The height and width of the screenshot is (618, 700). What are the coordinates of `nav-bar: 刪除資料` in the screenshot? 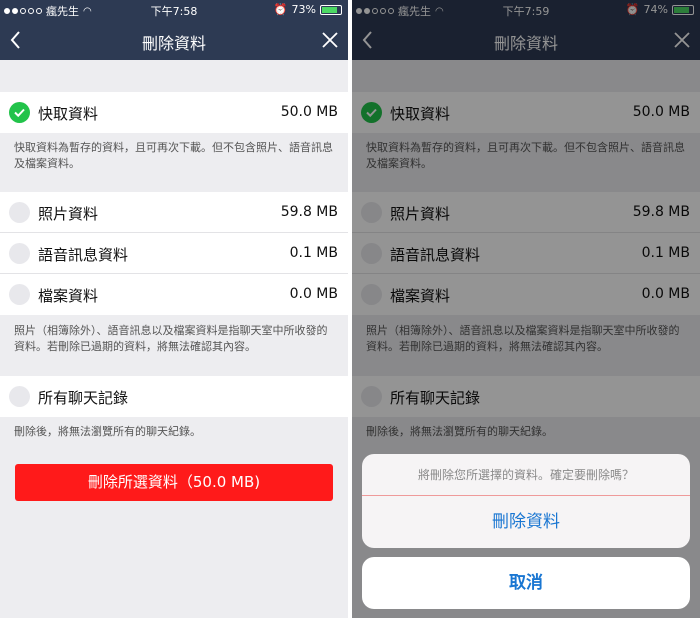 It's located at (174, 40).